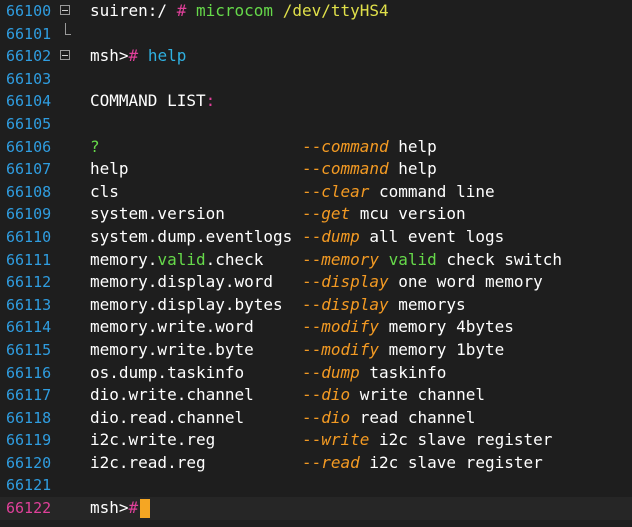  Describe the element at coordinates (403, 372) in the screenshot. I see `command-description: taskinfo` at that location.